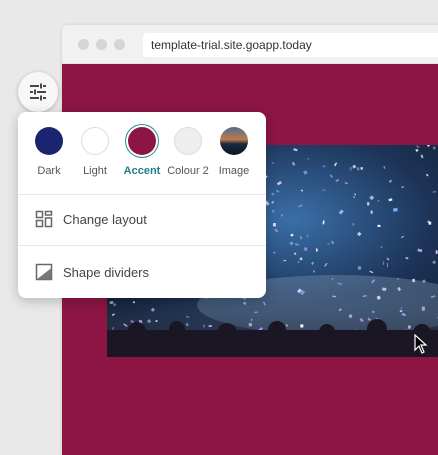 This screenshot has width=438, height=455. I want to click on color-swatch-row: Dark Light Accent Colour 2 Image, so click(142, 159).